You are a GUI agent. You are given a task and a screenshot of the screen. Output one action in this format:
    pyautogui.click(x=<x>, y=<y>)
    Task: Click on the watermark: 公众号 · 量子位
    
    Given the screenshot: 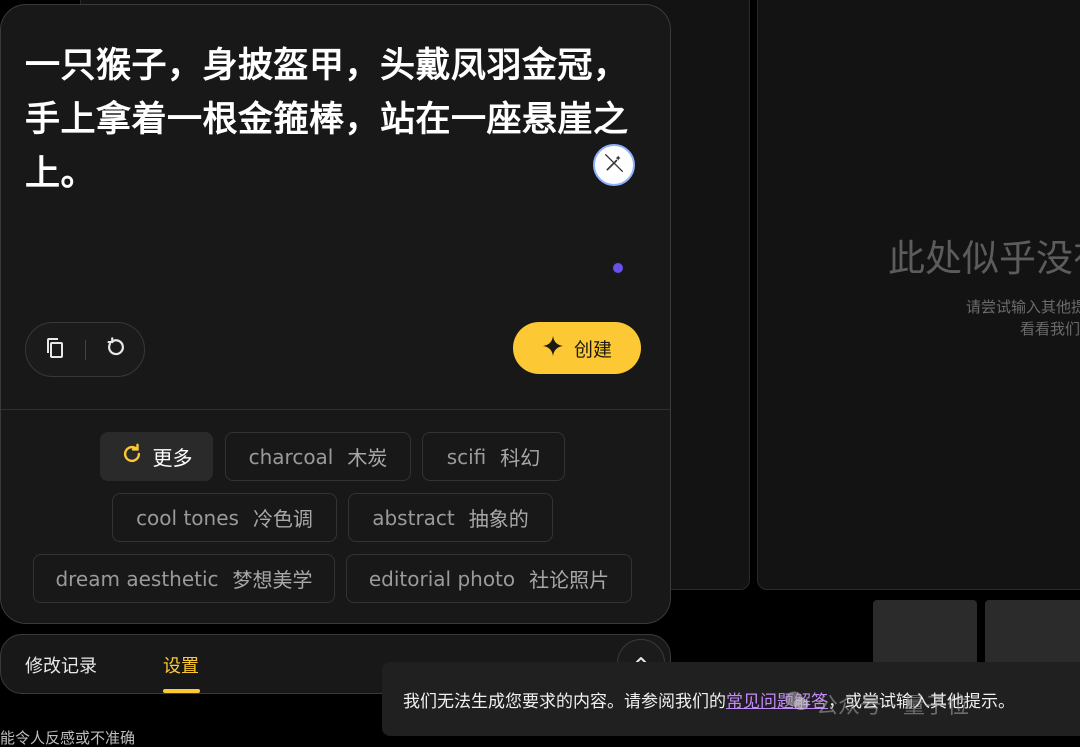 What is the action you would take?
    pyautogui.click(x=876, y=704)
    